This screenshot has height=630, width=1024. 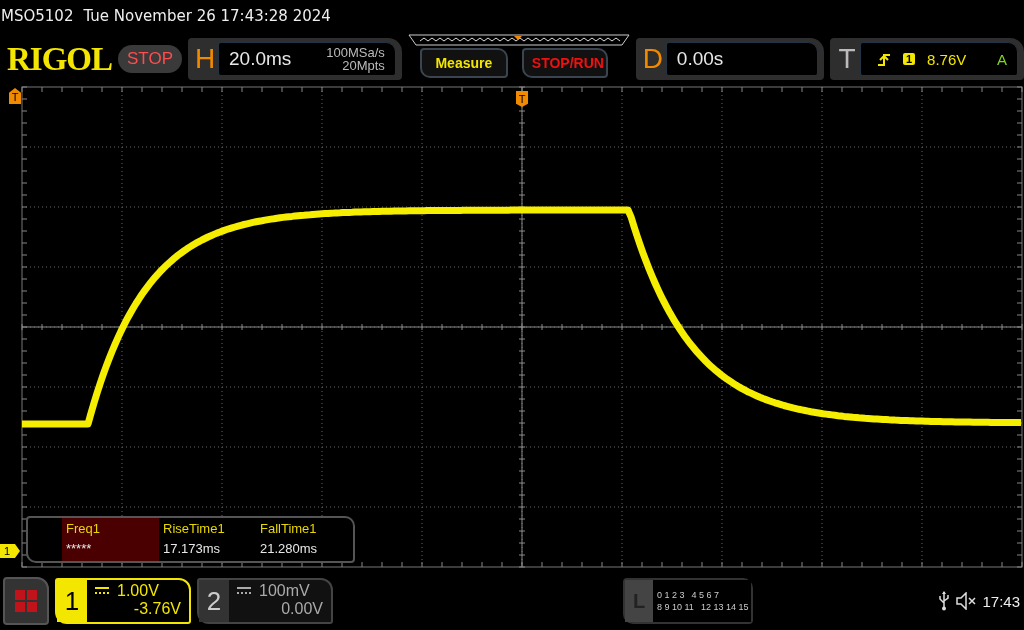 I want to click on trigger-label: T, so click(x=847, y=59).